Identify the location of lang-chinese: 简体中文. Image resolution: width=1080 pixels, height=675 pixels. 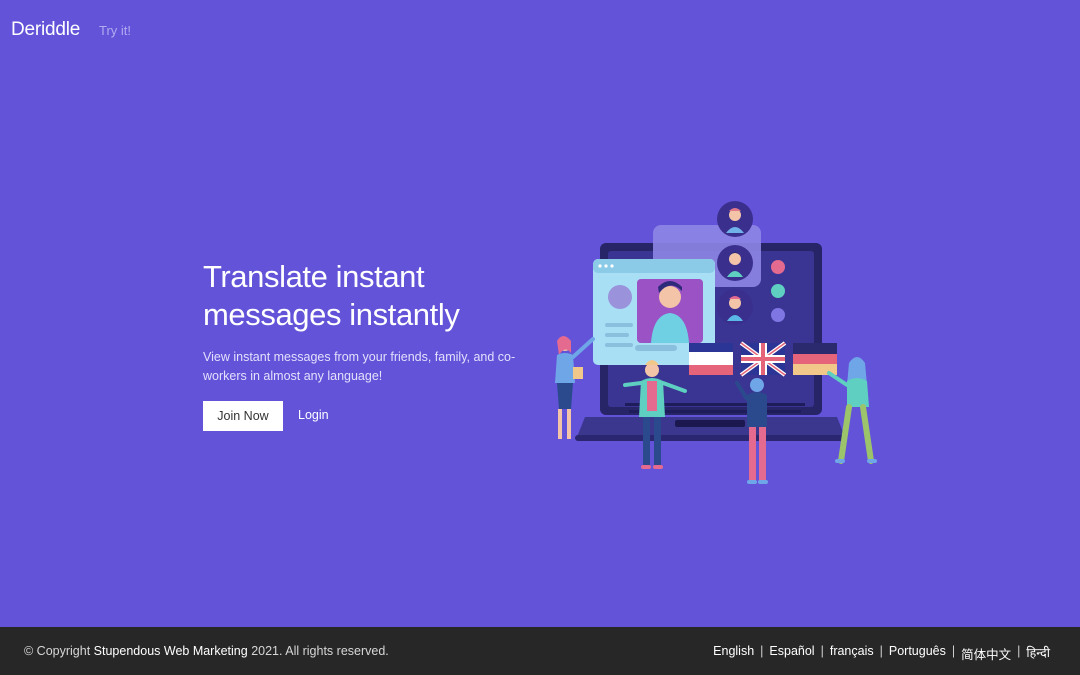
(986, 653).